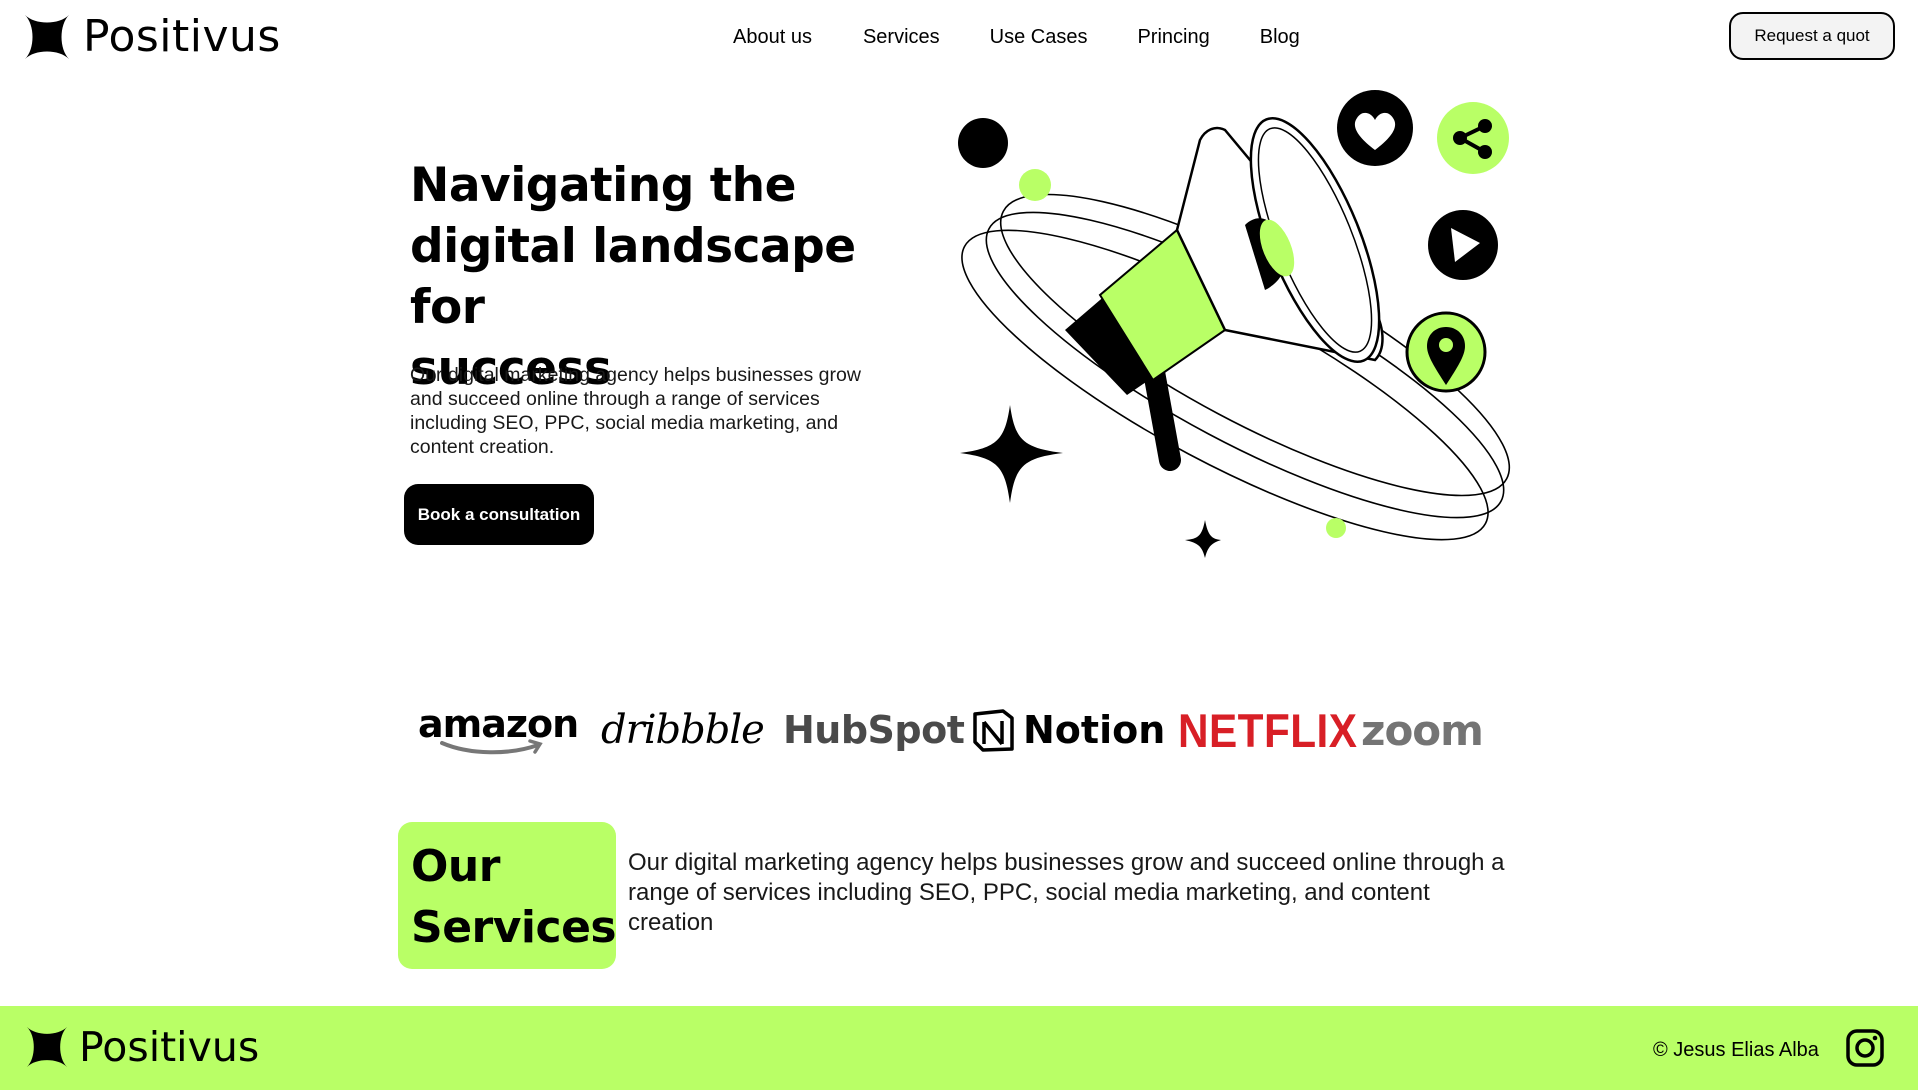 This screenshot has height=1090, width=1918. Describe the element at coordinates (1094, 730) in the screenshot. I see `notion-wordmark: Notion` at that location.